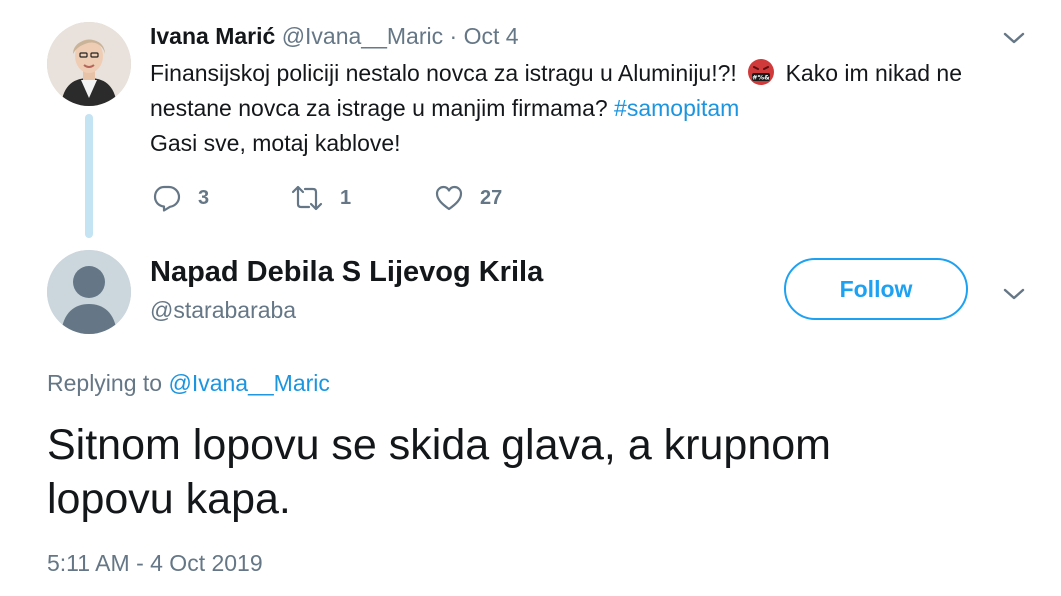  What do you see at coordinates (167, 198) in the screenshot?
I see `reply-icon` at bounding box center [167, 198].